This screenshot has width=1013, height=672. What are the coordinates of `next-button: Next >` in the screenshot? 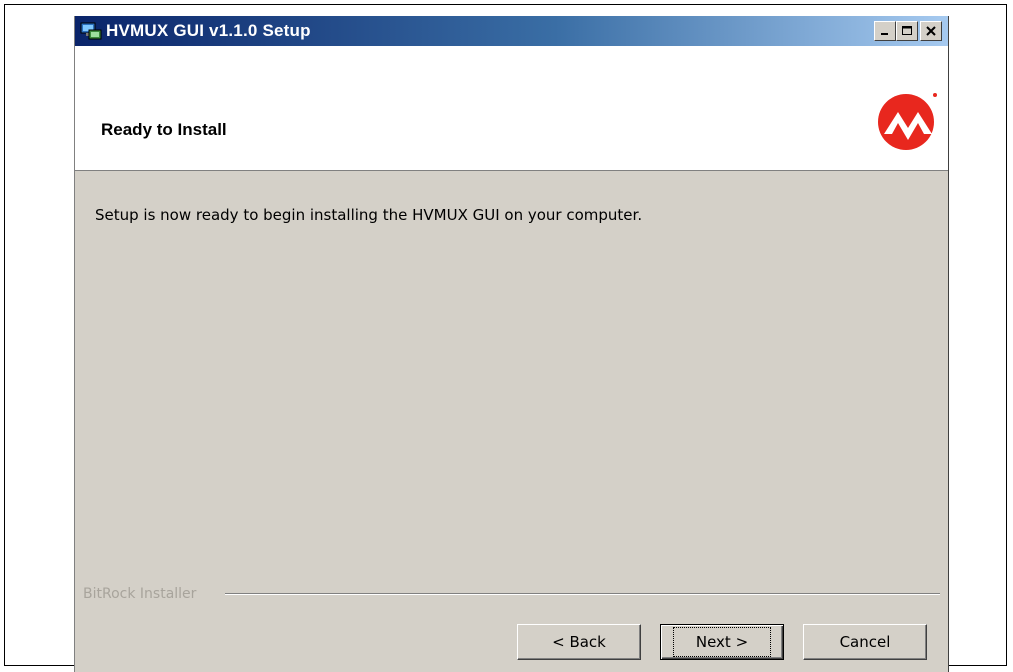 It's located at (722, 642).